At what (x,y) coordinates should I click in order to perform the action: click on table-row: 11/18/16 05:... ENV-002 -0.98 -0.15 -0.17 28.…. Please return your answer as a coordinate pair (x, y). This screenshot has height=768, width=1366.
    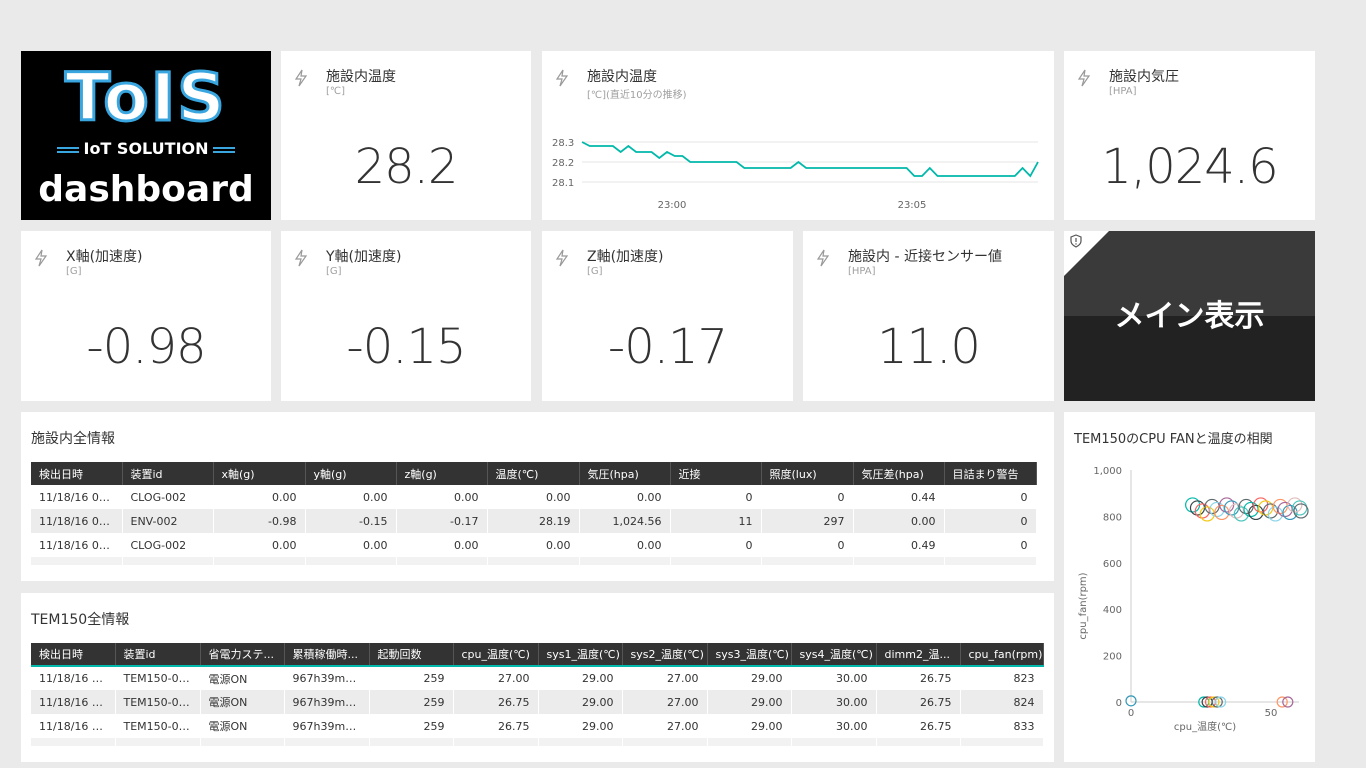
    Looking at the image, I should click on (534, 521).